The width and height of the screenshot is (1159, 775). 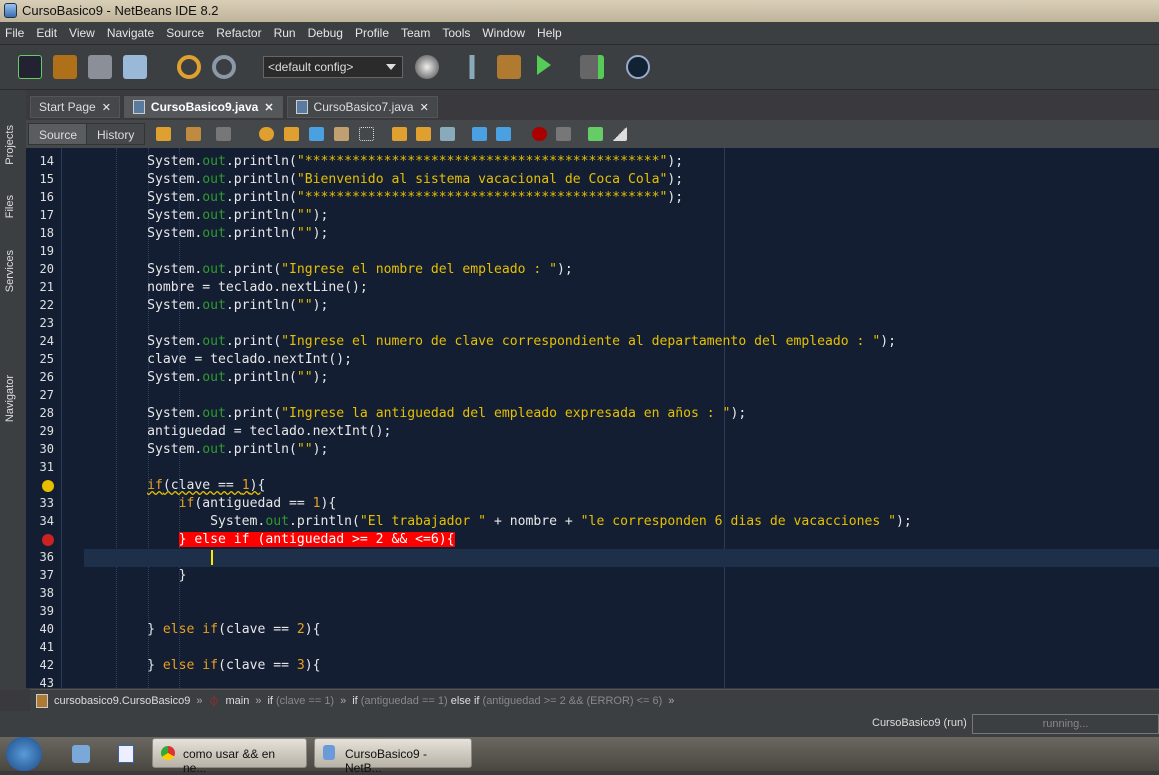 What do you see at coordinates (226, 288) in the screenshot?
I see `code-line: nombre = teclado.nextLine();` at bounding box center [226, 288].